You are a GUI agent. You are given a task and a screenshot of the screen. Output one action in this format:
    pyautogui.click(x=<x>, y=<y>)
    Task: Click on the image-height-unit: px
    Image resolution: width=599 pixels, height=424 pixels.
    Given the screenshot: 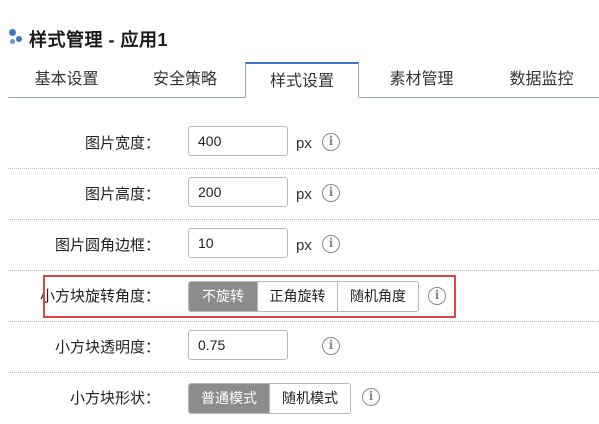 What is the action you would take?
    pyautogui.click(x=304, y=194)
    